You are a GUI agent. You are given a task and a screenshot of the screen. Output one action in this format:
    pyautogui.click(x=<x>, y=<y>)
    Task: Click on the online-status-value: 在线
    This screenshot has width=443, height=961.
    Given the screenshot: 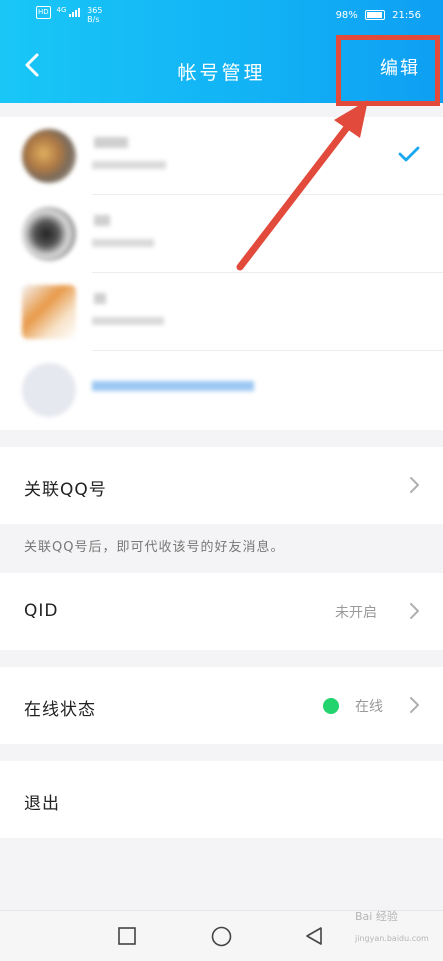 What is the action you would take?
    pyautogui.click(x=369, y=707)
    